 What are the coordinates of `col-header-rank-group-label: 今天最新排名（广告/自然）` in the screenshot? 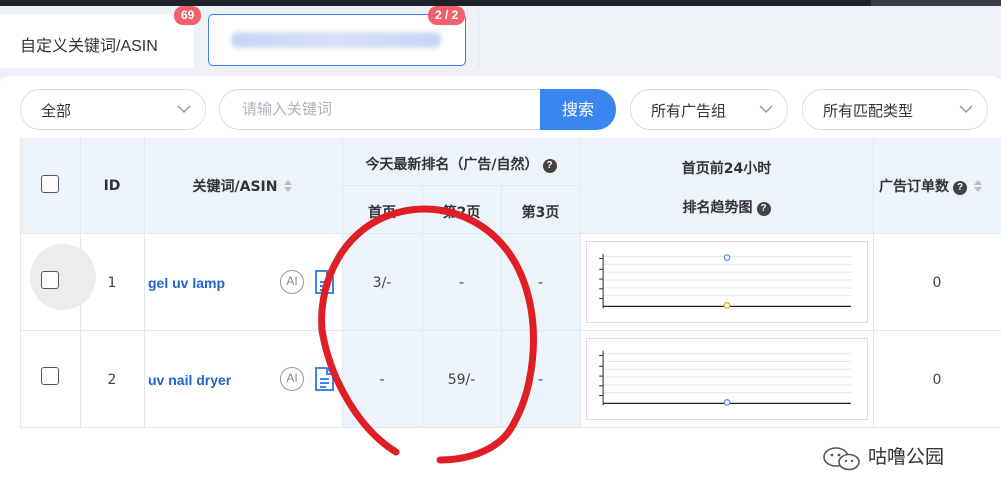 It's located at (452, 165).